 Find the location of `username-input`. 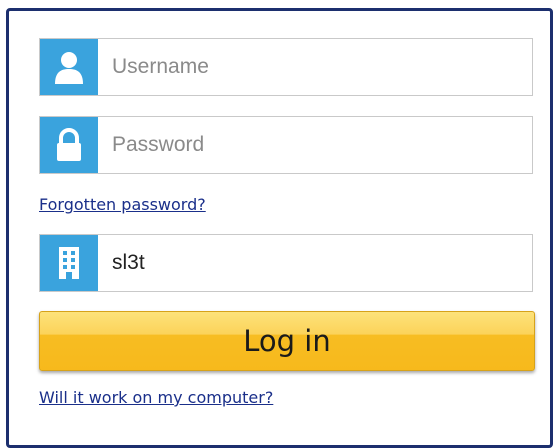

username-input is located at coordinates (315, 67).